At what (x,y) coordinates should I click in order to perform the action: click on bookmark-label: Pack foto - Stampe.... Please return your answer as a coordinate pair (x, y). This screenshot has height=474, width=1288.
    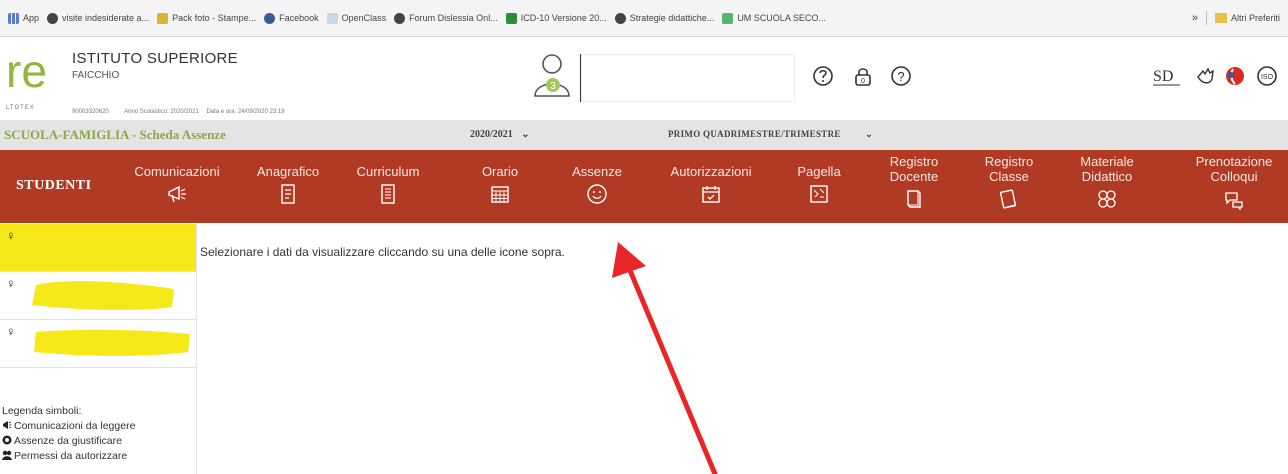
    Looking at the image, I should click on (214, 18).